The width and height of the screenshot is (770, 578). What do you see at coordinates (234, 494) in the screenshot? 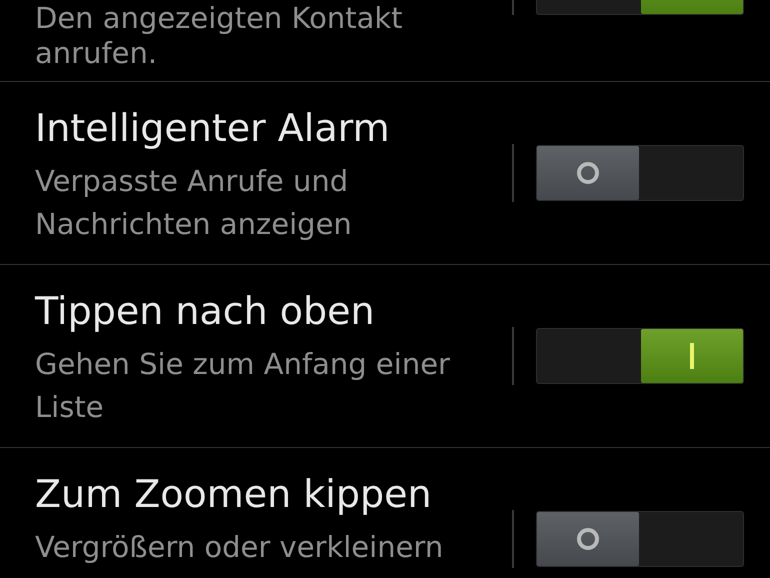
I see `setting-title: Zum Zoomen kippen` at bounding box center [234, 494].